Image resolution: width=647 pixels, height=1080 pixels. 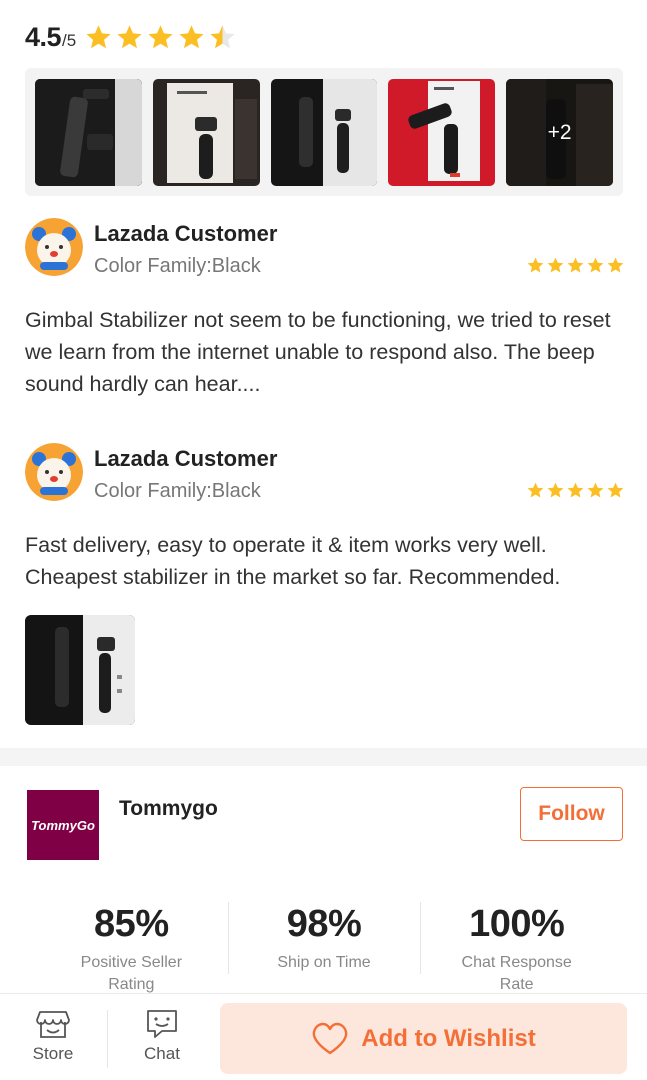 I want to click on chat-button-label: Chat, so click(x=162, y=1053).